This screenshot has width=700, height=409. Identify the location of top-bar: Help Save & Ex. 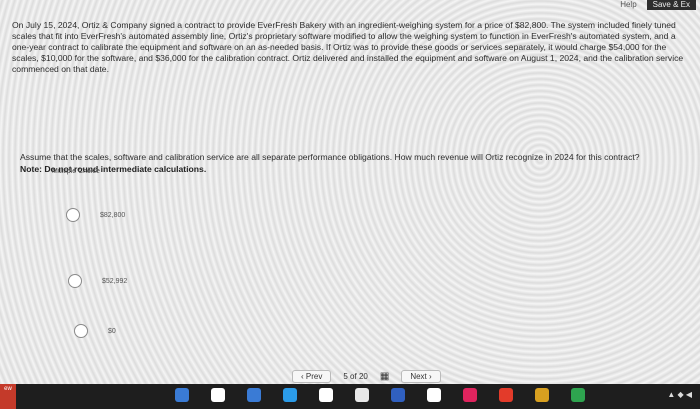
(660, 5).